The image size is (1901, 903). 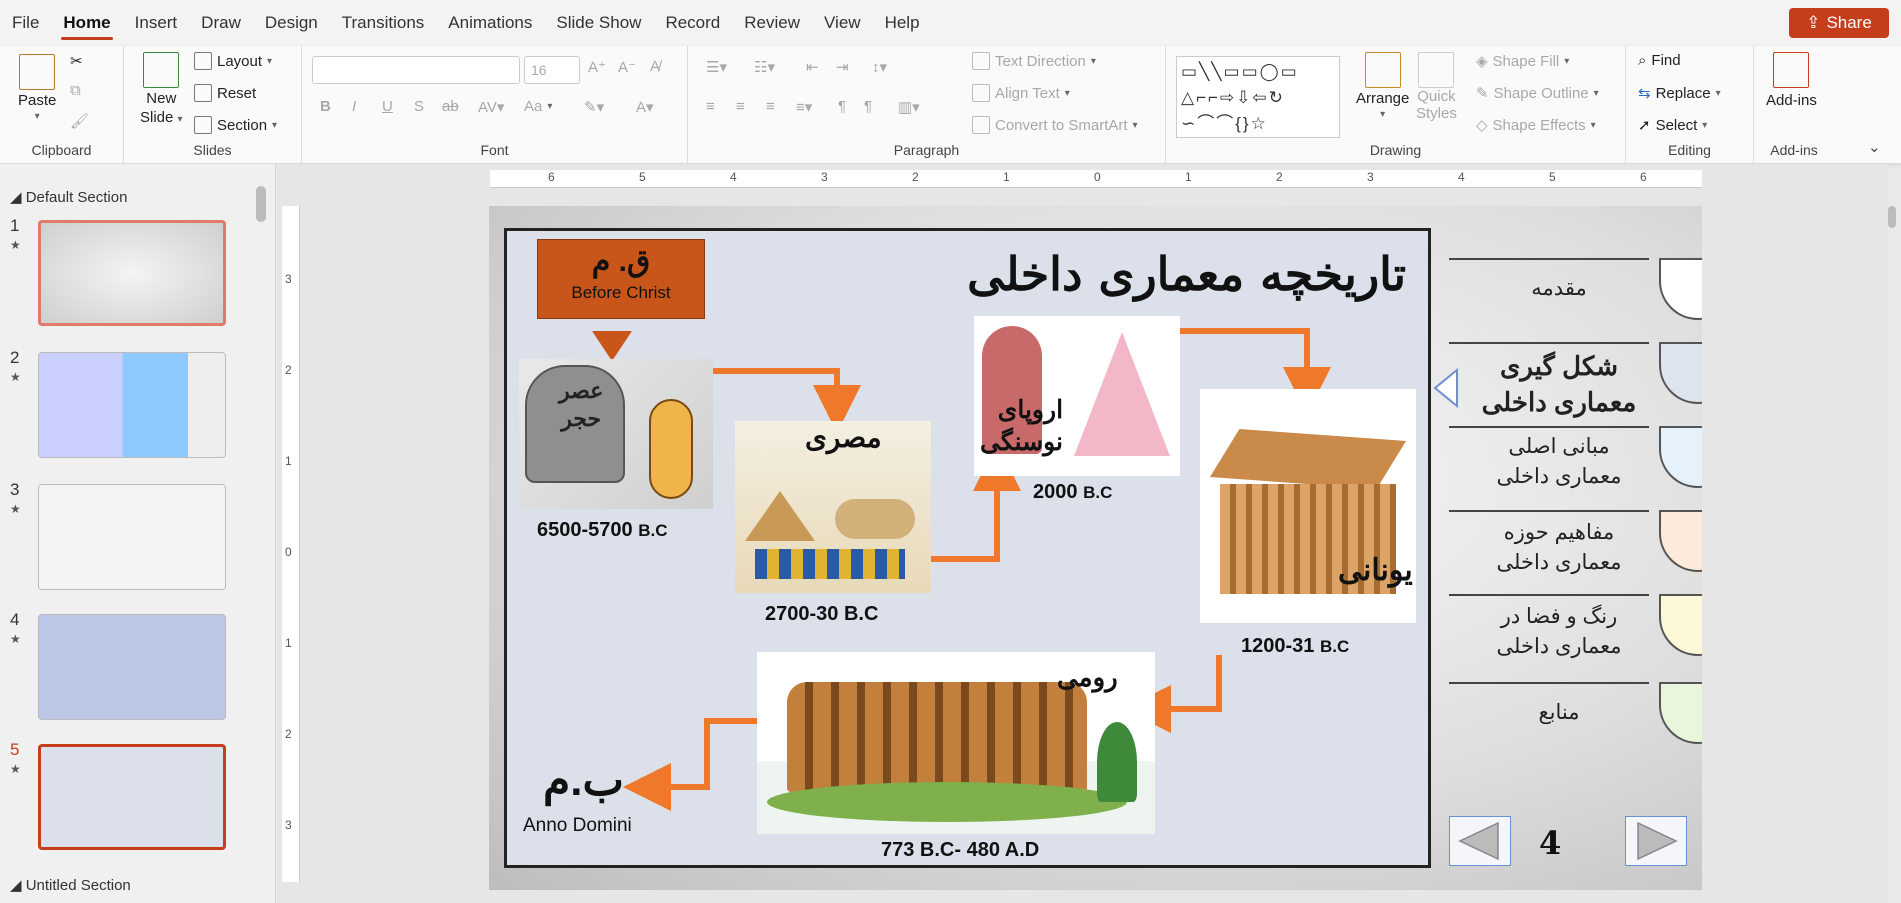 What do you see at coordinates (1680, 457) in the screenshot?
I see `nav-tab-principles` at bounding box center [1680, 457].